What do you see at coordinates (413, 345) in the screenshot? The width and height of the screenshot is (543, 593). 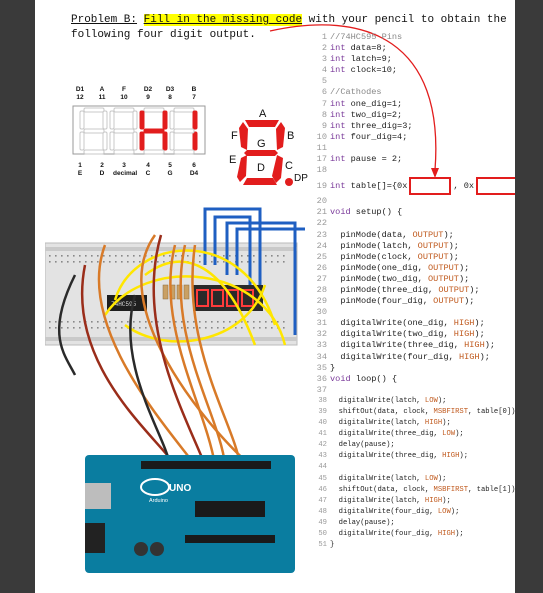 I see `code-text: digitalWrite(three_dig, HIGH);` at bounding box center [413, 345].